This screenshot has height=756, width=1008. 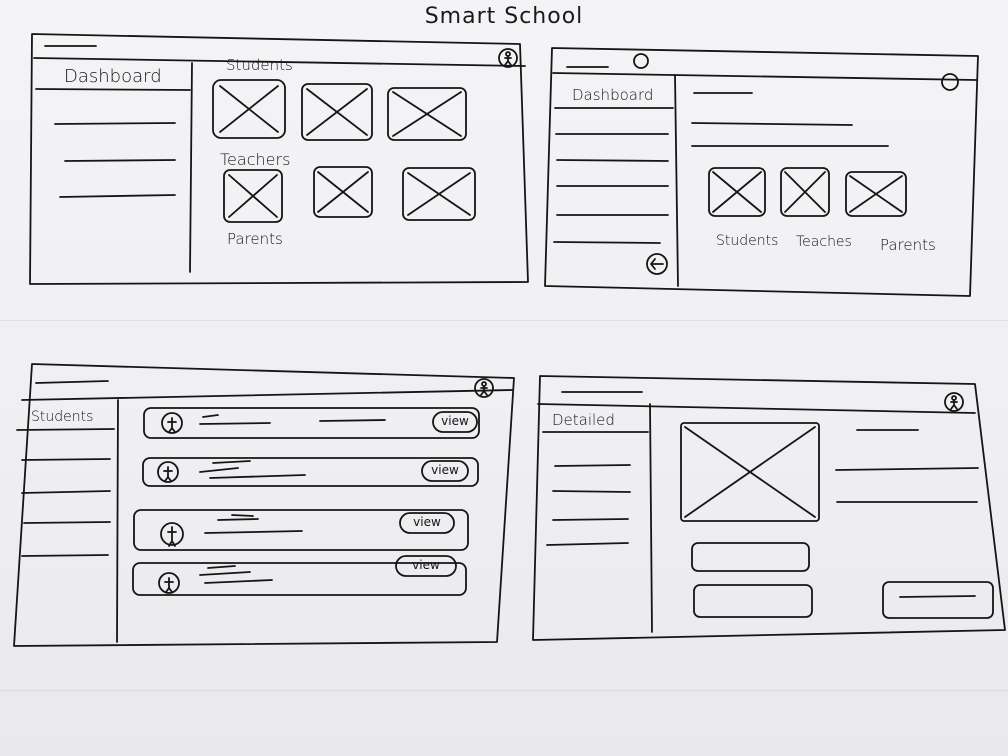 I want to click on parents-card, so click(x=876, y=194).